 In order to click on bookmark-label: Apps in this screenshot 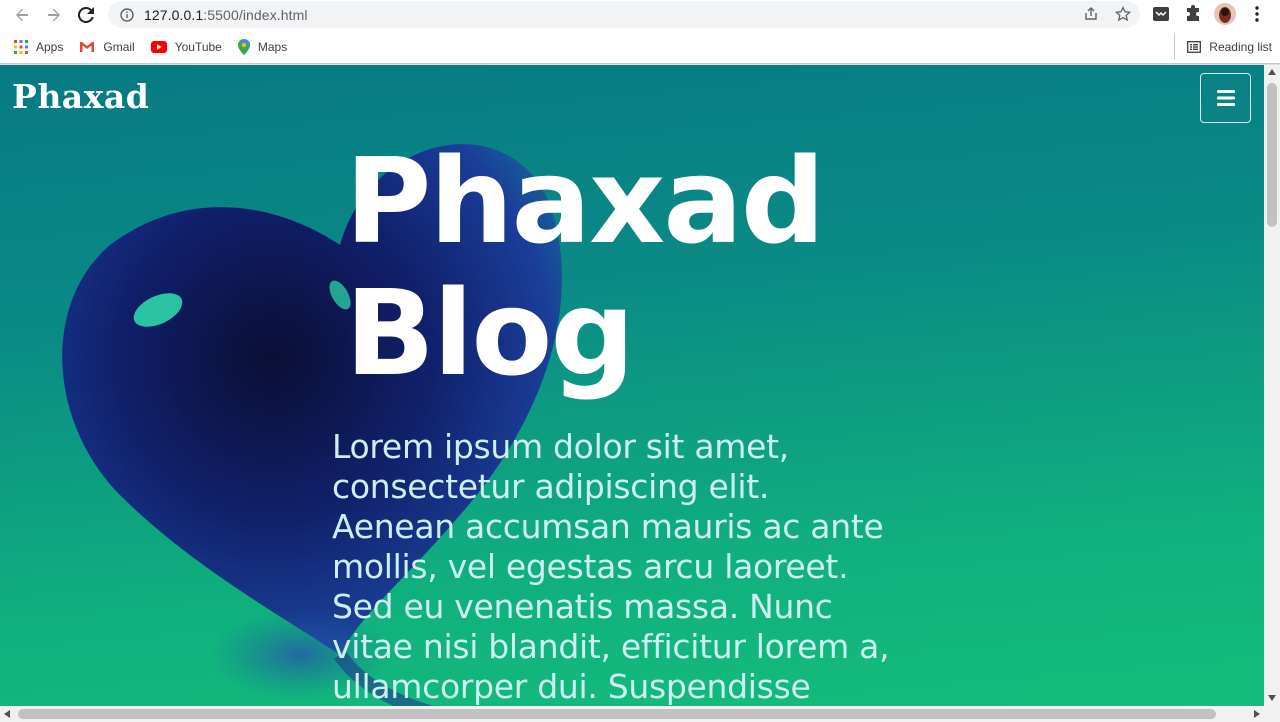, I will do `click(50, 46)`.